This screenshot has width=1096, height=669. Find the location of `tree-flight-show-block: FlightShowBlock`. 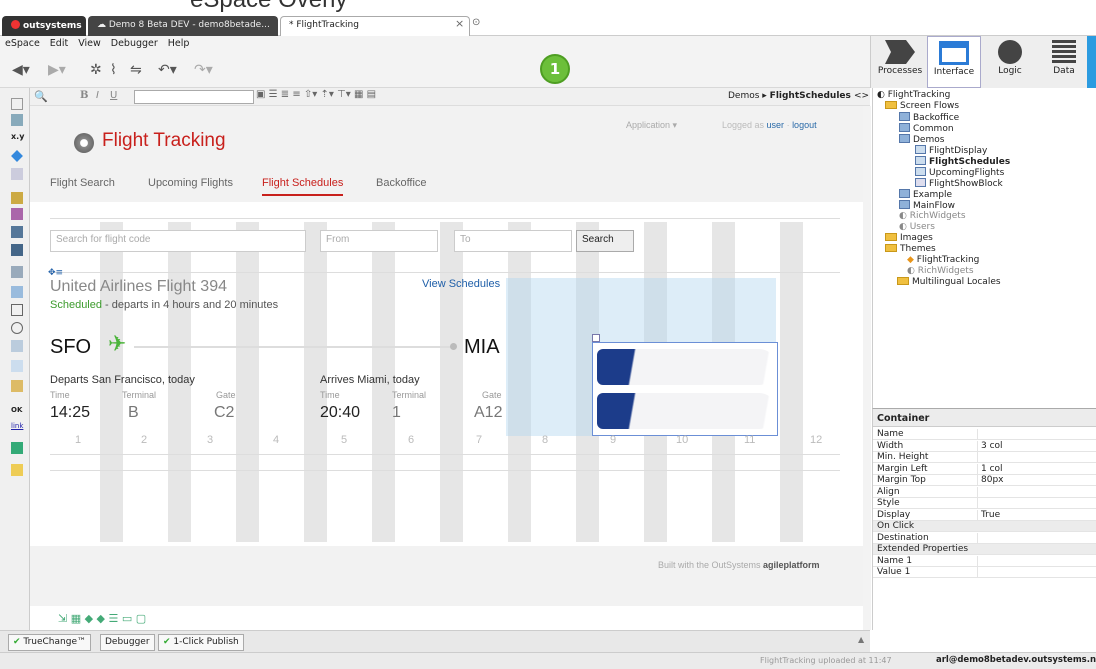

tree-flight-show-block: FlightShowBlock is located at coordinates (959, 183).